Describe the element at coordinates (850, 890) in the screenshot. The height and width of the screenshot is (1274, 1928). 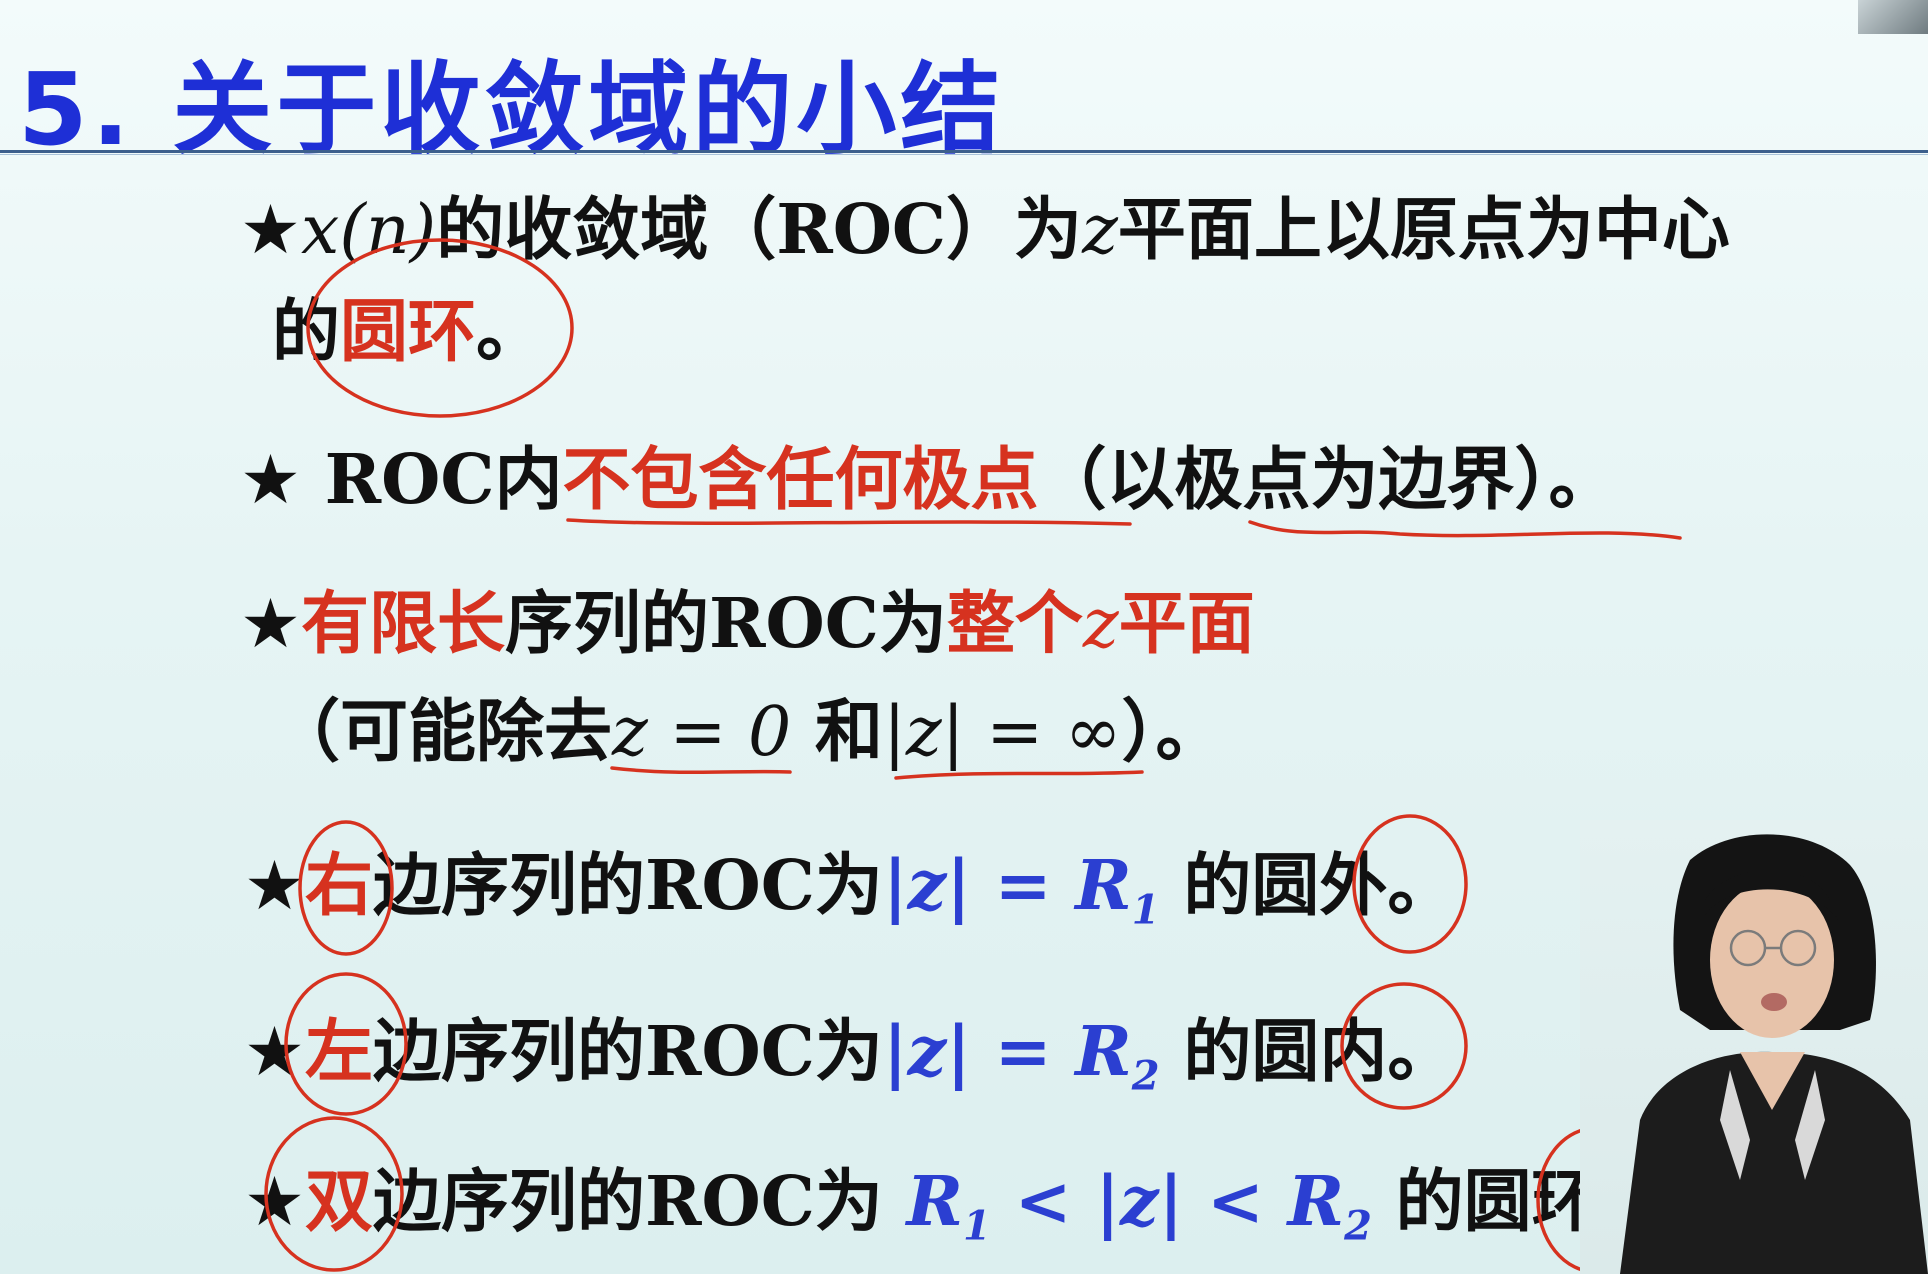
I see `bullet-4: ★右边序列的ROC为|z| = R1 的圆外。` at that location.